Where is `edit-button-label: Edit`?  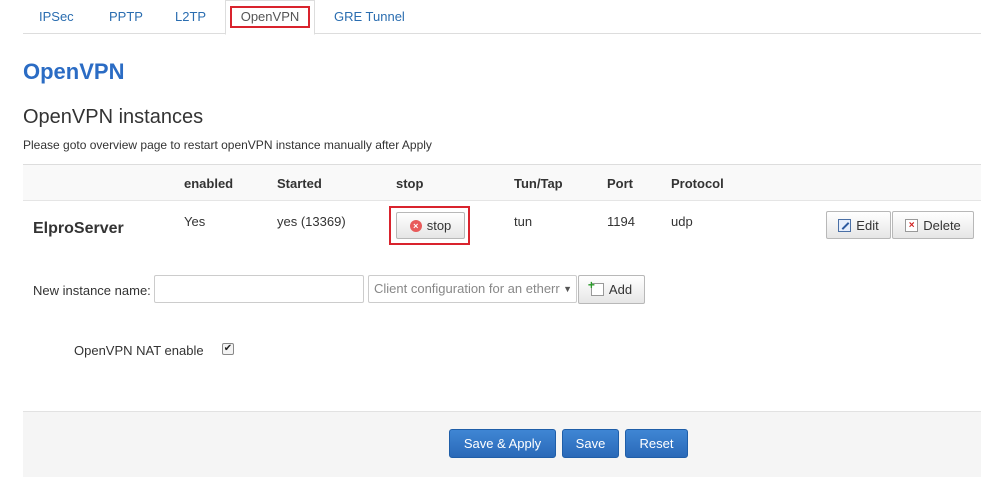 edit-button-label: Edit is located at coordinates (867, 225).